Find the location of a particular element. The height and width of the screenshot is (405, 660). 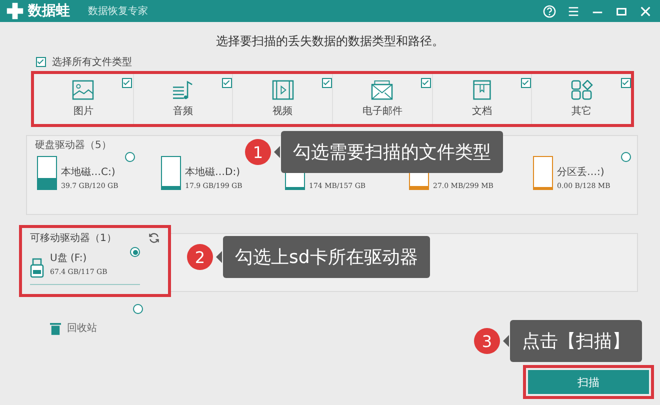

close-icon is located at coordinates (645, 11).